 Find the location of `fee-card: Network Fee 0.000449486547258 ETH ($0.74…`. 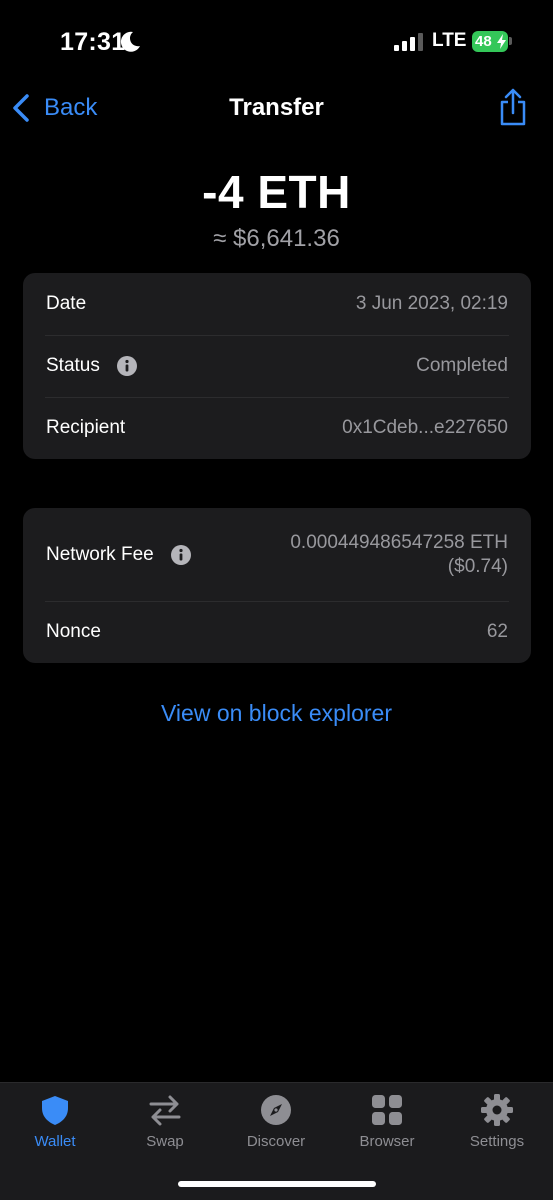

fee-card: Network Fee 0.000449486547258 ETH ($0.74… is located at coordinates (277, 585).